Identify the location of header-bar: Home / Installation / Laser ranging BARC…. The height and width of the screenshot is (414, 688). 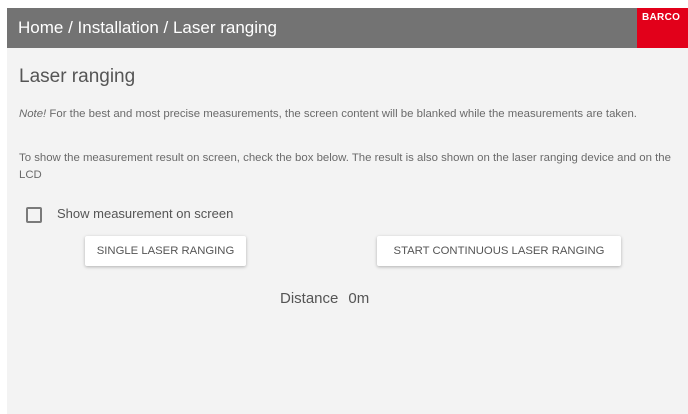
(347, 28).